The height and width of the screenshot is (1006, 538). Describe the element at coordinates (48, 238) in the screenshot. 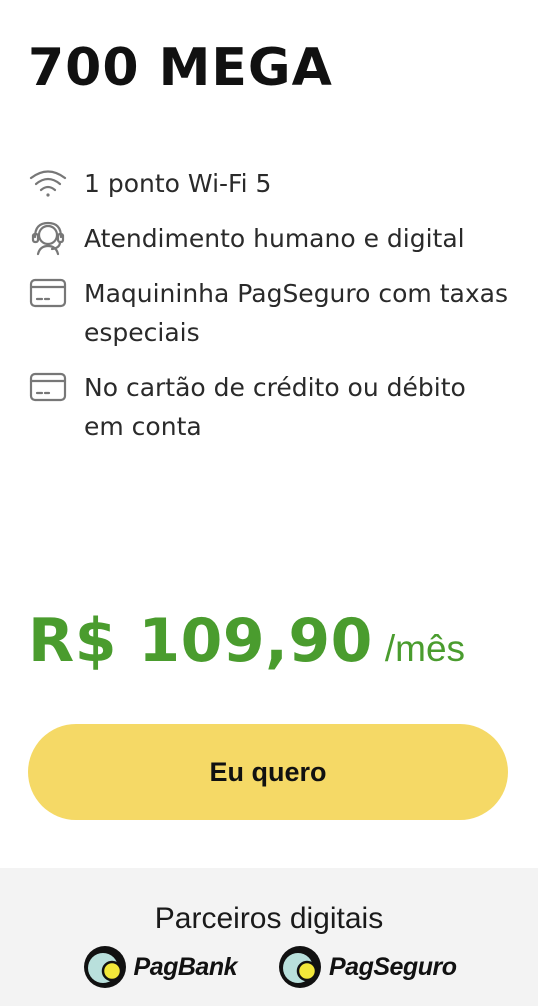

I see `headset-icon` at that location.